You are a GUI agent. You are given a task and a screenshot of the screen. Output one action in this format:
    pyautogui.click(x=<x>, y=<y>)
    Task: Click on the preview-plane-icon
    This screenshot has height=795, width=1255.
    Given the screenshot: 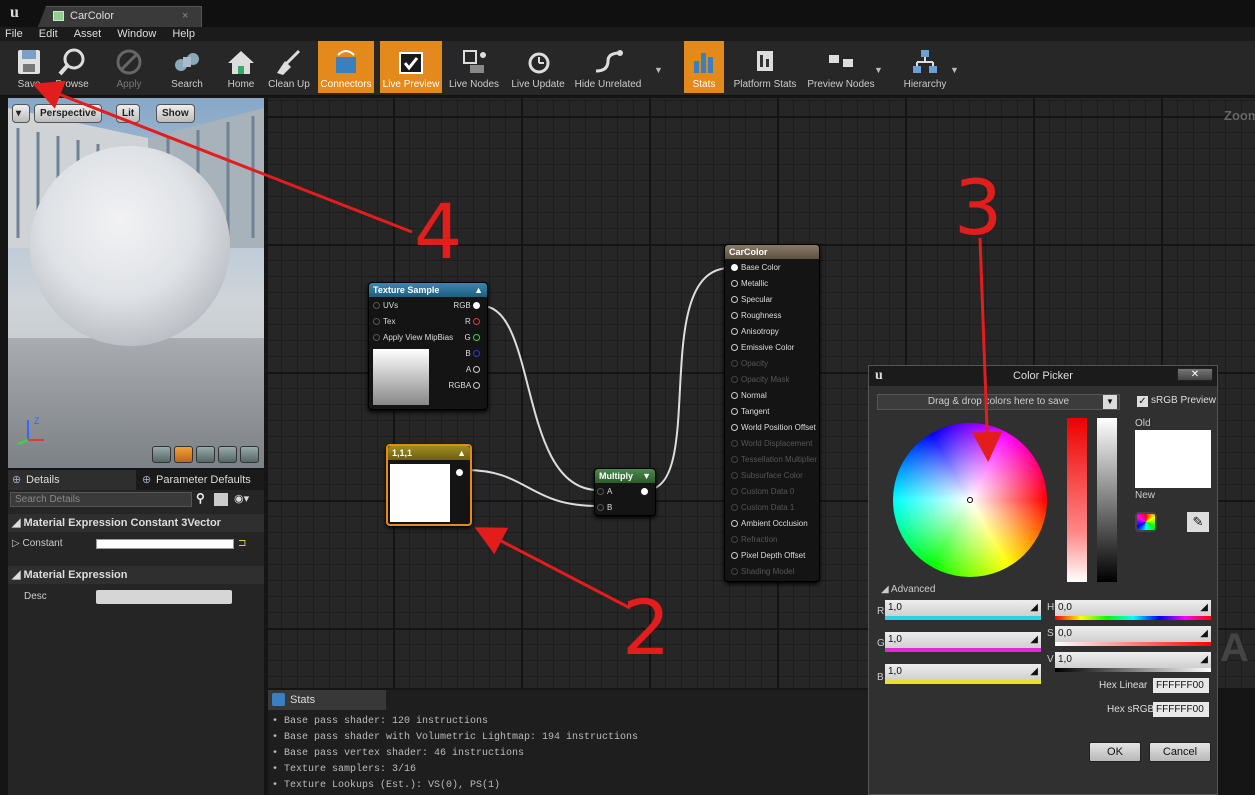 What is the action you would take?
    pyautogui.click(x=205, y=454)
    